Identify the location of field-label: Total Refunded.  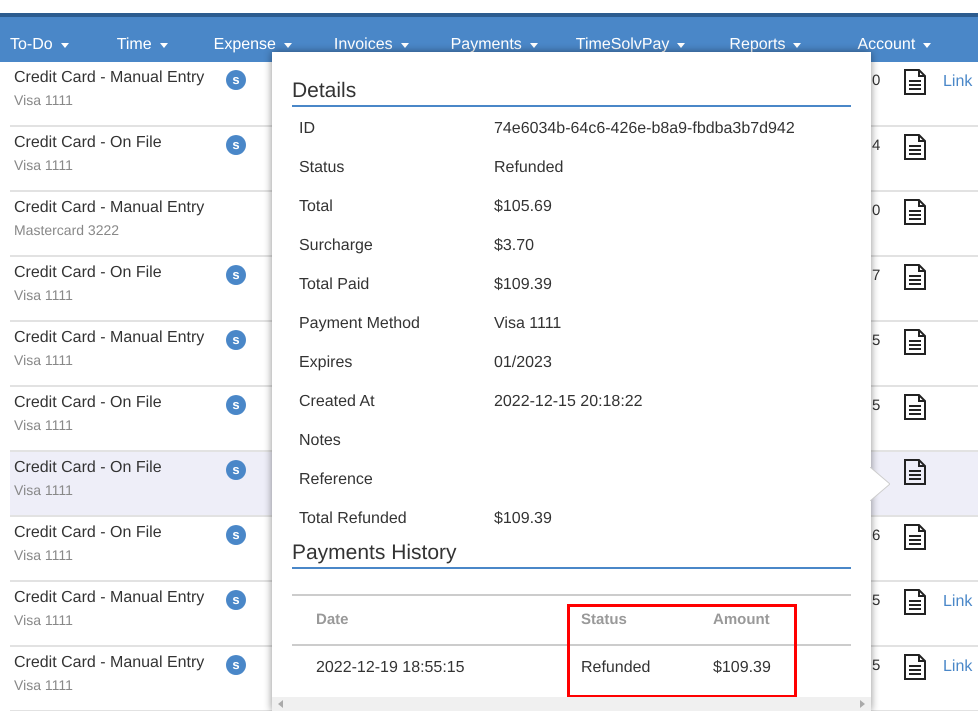
(353, 518).